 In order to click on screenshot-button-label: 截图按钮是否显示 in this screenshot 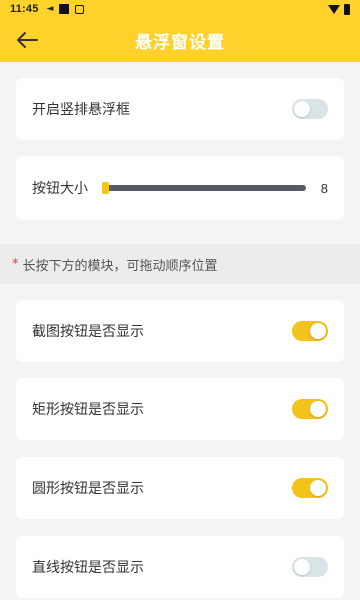, I will do `click(88, 332)`.